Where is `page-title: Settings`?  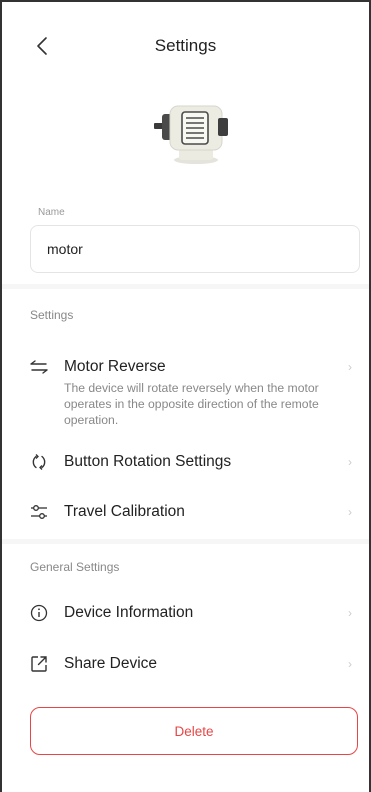 page-title: Settings is located at coordinates (185, 45).